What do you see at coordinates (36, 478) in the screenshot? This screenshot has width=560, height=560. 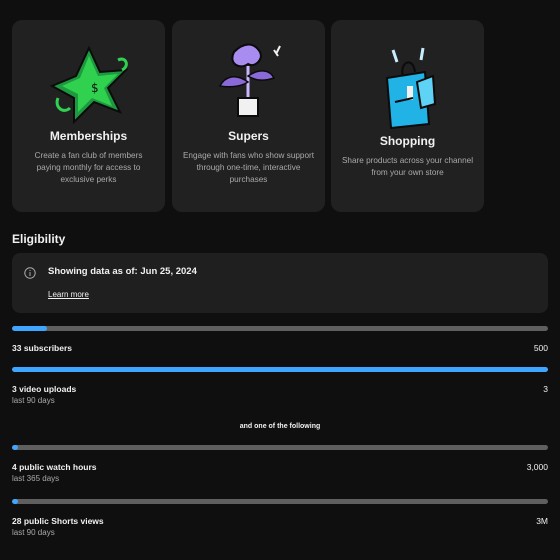 I see `requirement-period: last 365 days` at bounding box center [36, 478].